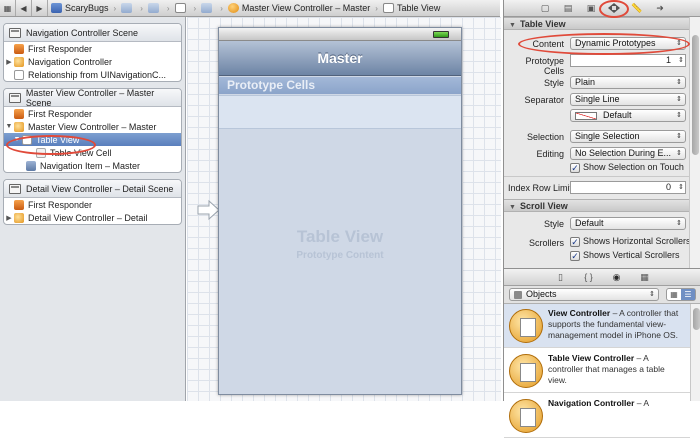 The width and height of the screenshot is (700, 438). Describe the element at coordinates (553, 83) in the screenshot. I see `style-label: Style` at that location.